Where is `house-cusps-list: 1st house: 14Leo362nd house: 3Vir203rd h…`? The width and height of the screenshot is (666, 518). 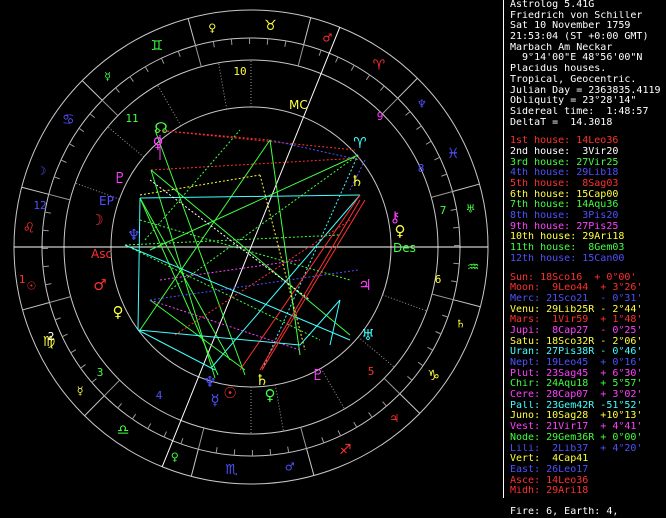 house-cusps-list: 1st house: 14Leo362nd house: 3Vir203rd h… is located at coordinates (588, 200).